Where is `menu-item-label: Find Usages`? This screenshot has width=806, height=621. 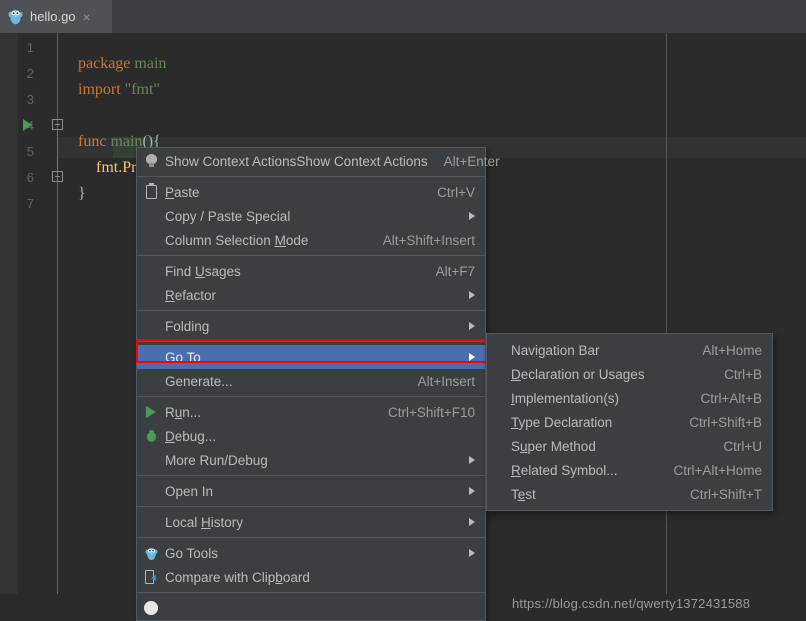
menu-item-label: Find Usages is located at coordinates (203, 271).